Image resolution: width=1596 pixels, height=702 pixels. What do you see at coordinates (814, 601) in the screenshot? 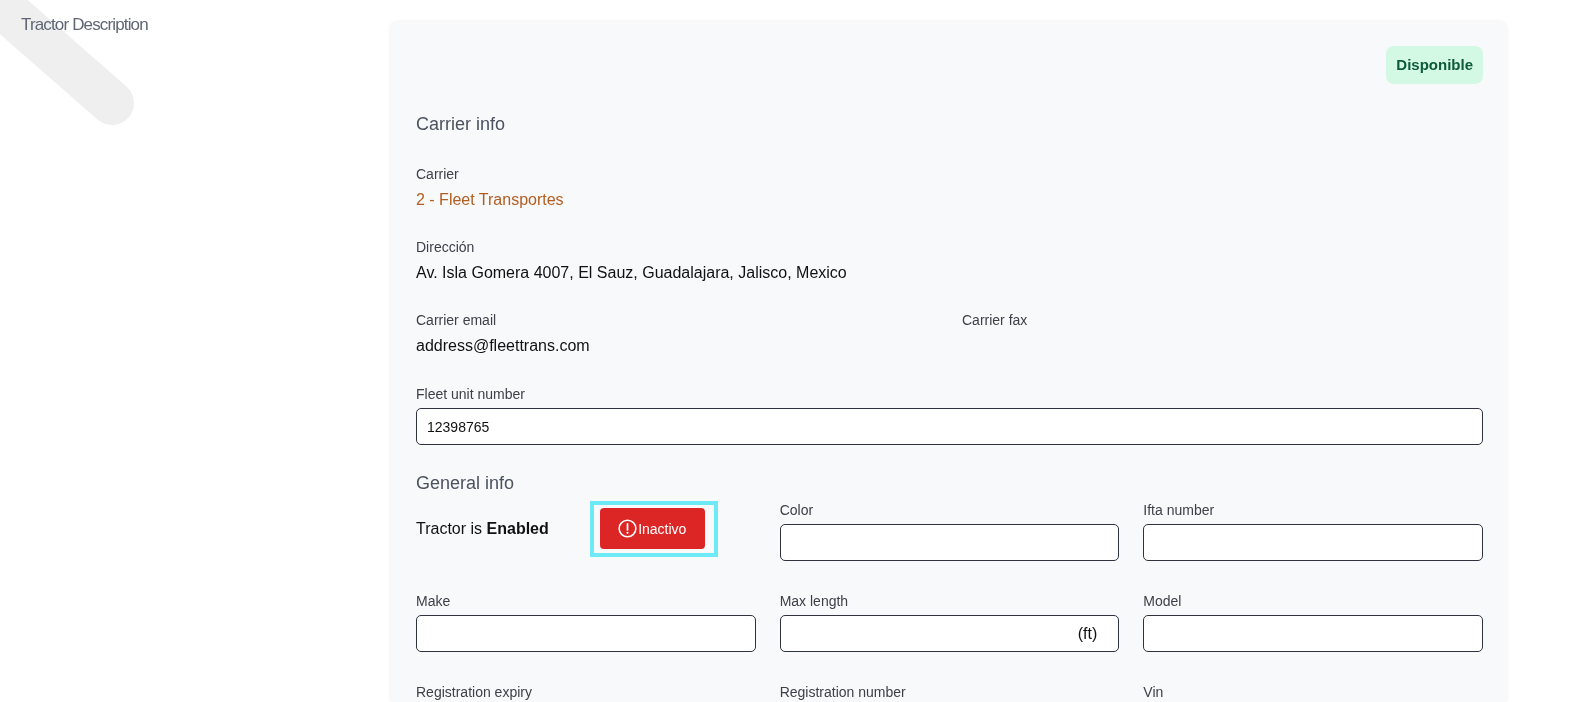
I see `field-label: Max length` at bounding box center [814, 601].